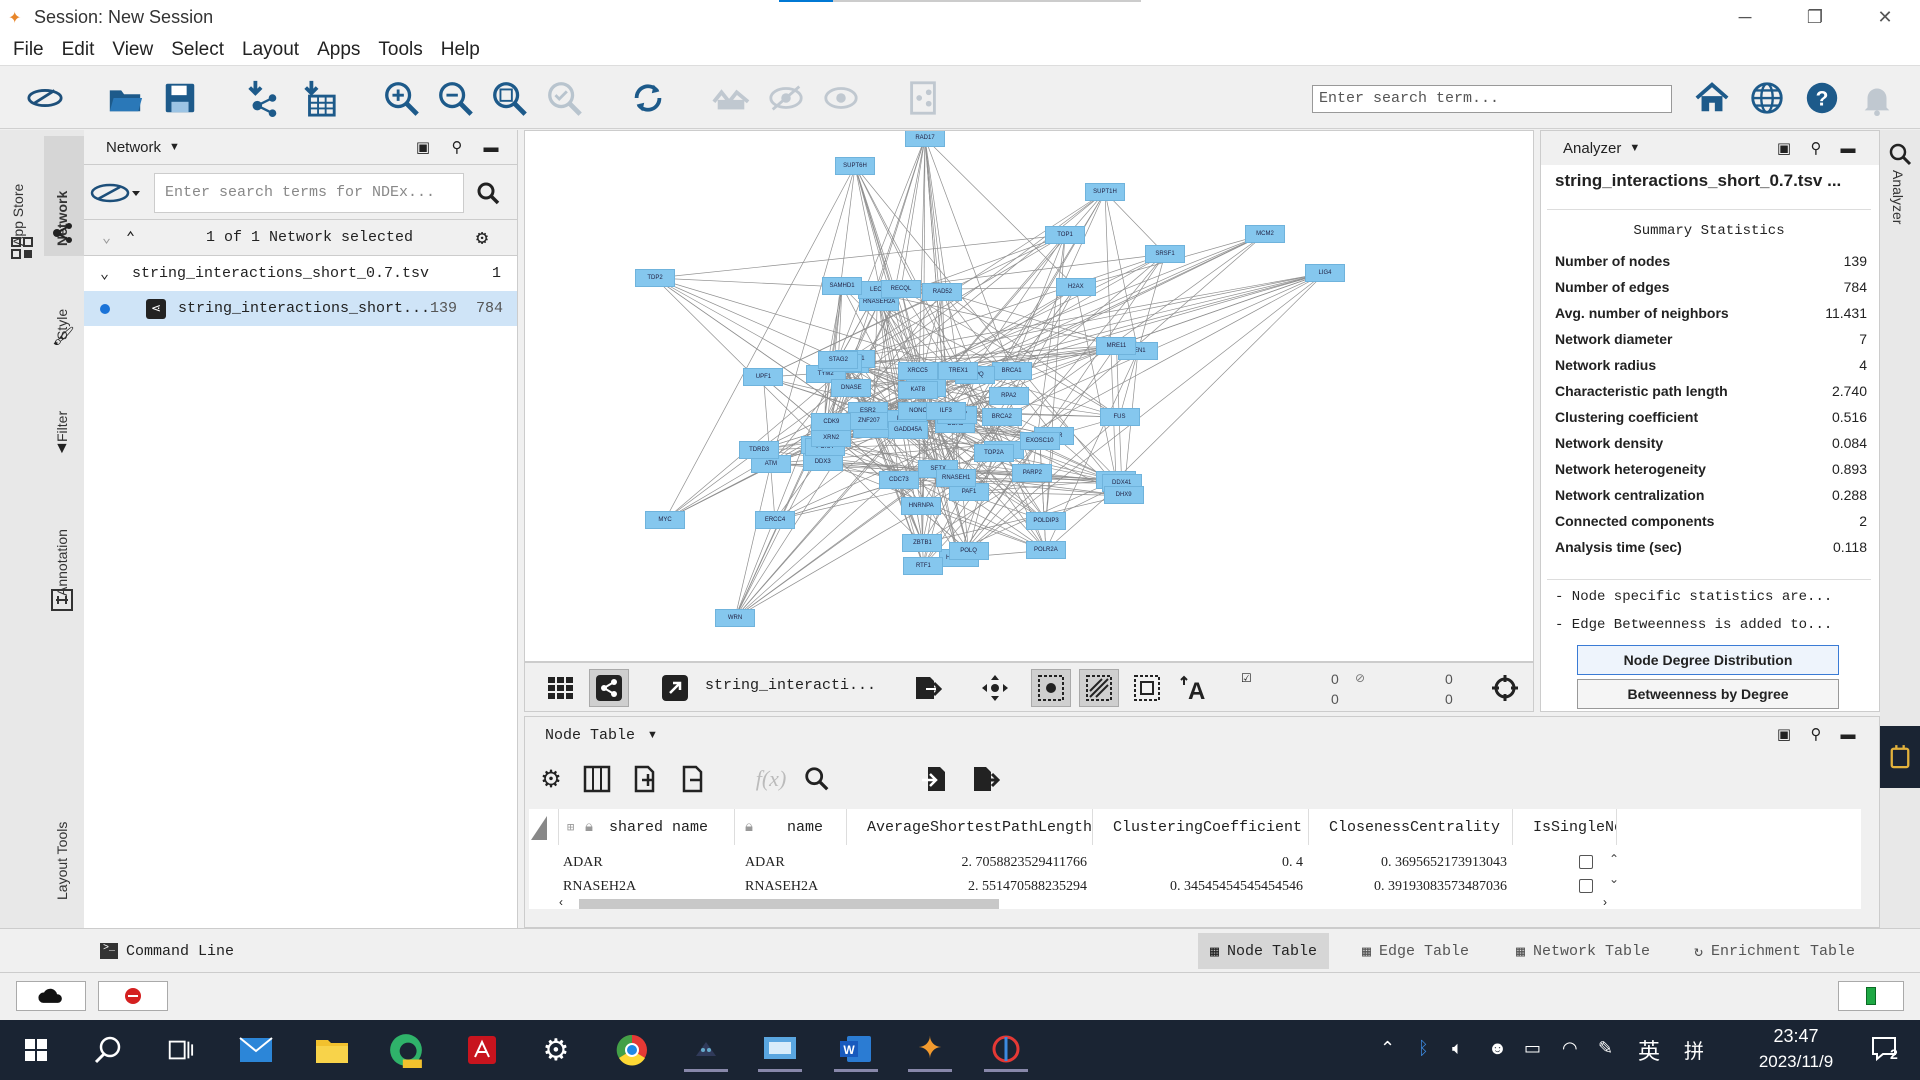 The image size is (1920, 1080). What do you see at coordinates (256, 1050) in the screenshot?
I see `mail-icon` at bounding box center [256, 1050].